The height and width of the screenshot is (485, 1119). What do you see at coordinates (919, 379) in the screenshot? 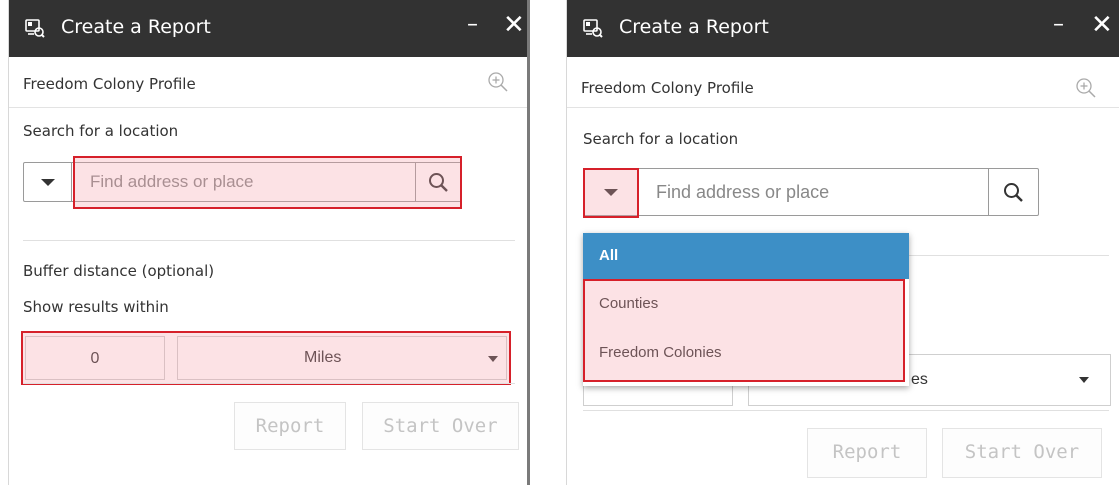
I see `unit-select-value: es` at bounding box center [919, 379].